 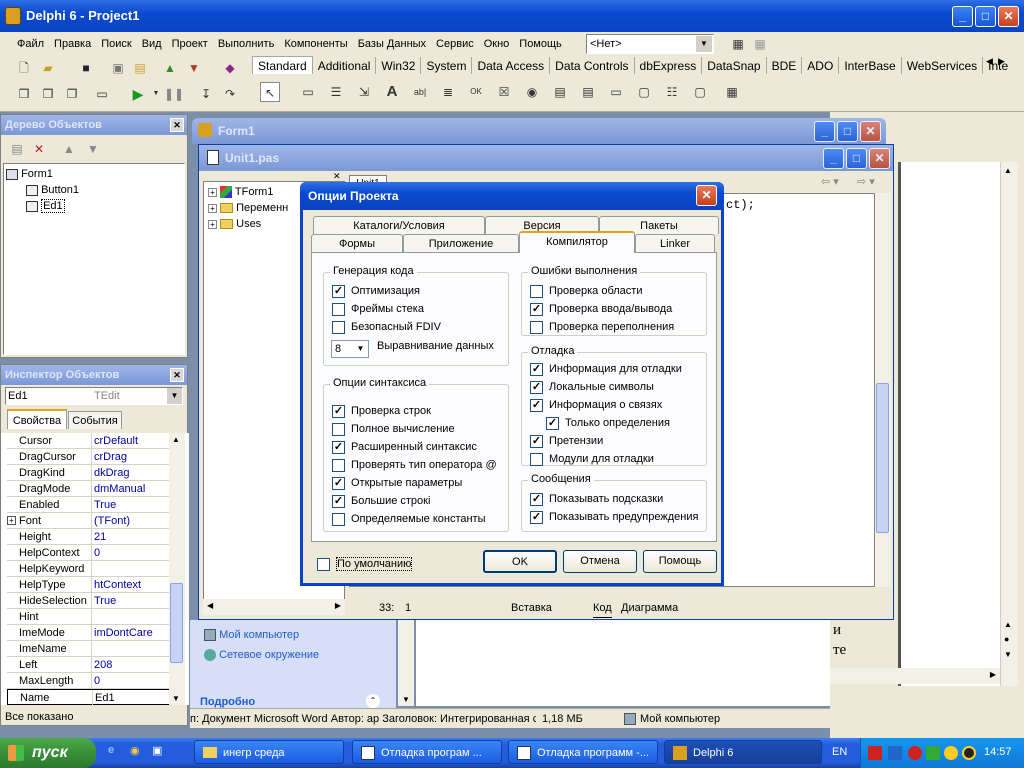 I want to click on inspector-row: DragCursor crDrag, so click(x=89, y=457).